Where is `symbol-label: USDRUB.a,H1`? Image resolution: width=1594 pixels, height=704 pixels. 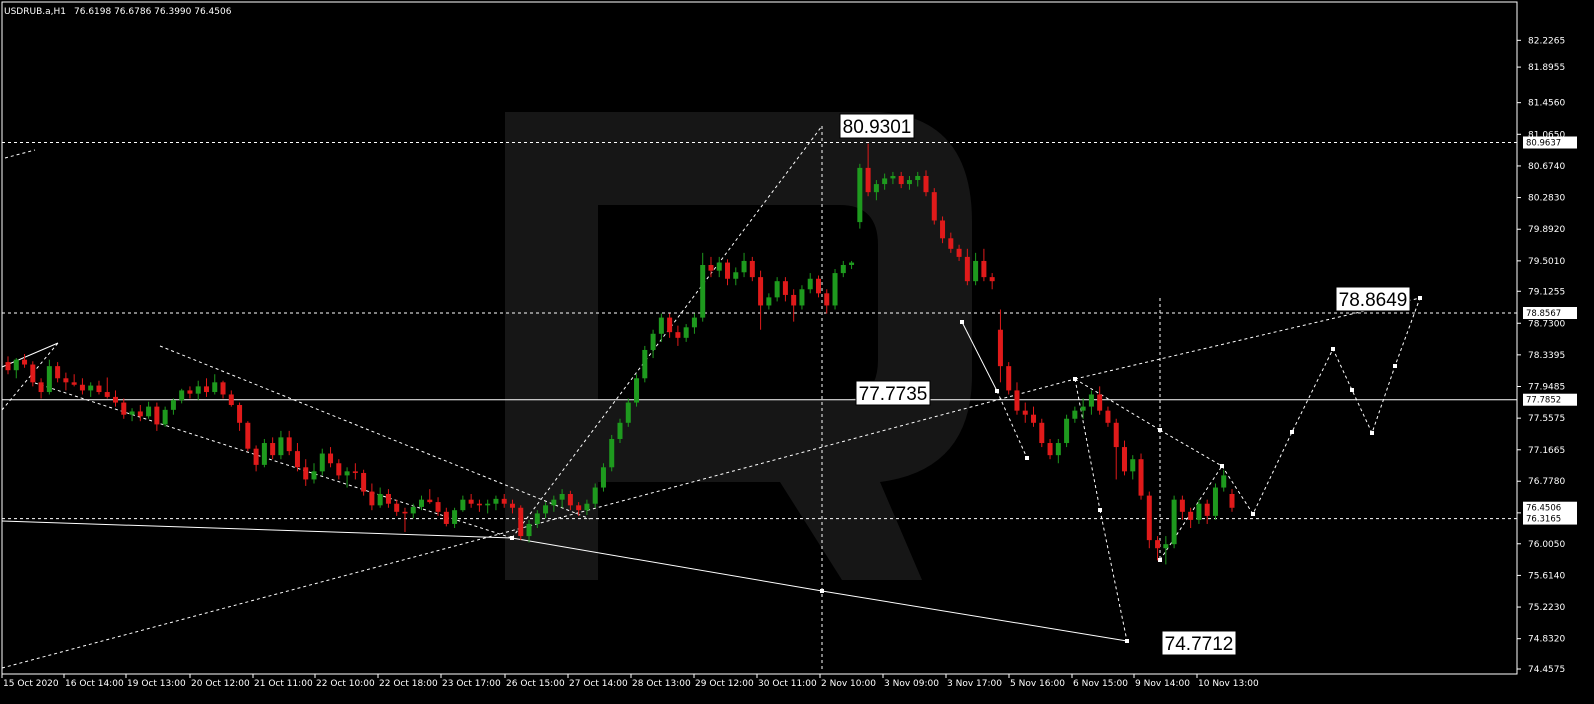 symbol-label: USDRUB.a,H1 is located at coordinates (35, 12).